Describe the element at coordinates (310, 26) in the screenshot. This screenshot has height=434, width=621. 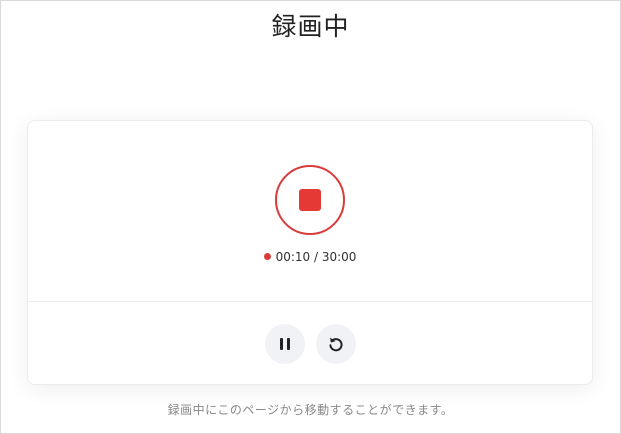
I see `page-title: 録画中` at that location.